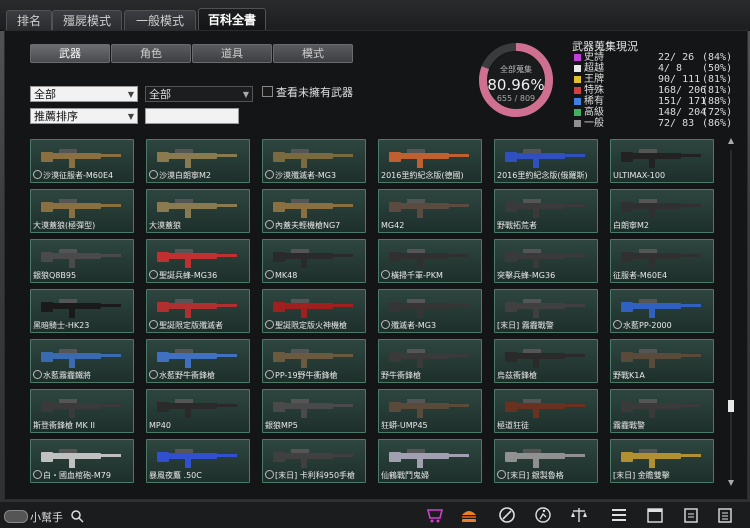  I want to click on search-icon, so click(77, 516).